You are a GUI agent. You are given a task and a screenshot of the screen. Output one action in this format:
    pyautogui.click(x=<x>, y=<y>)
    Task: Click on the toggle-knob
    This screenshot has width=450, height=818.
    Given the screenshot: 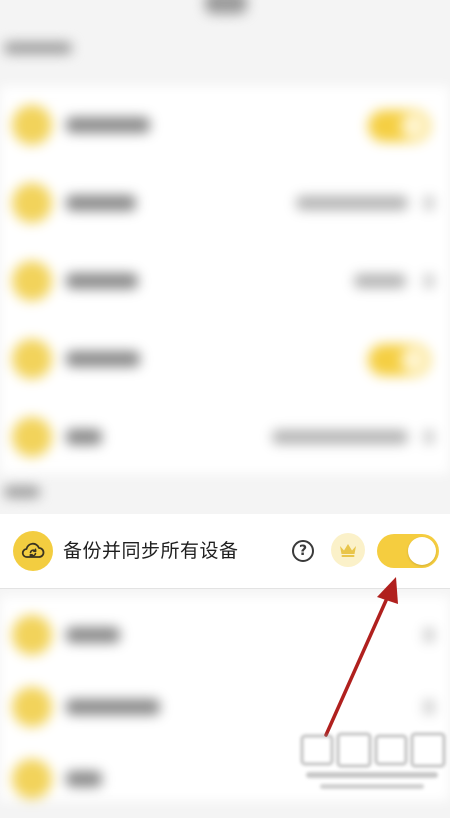 What is the action you would take?
    pyautogui.click(x=422, y=551)
    